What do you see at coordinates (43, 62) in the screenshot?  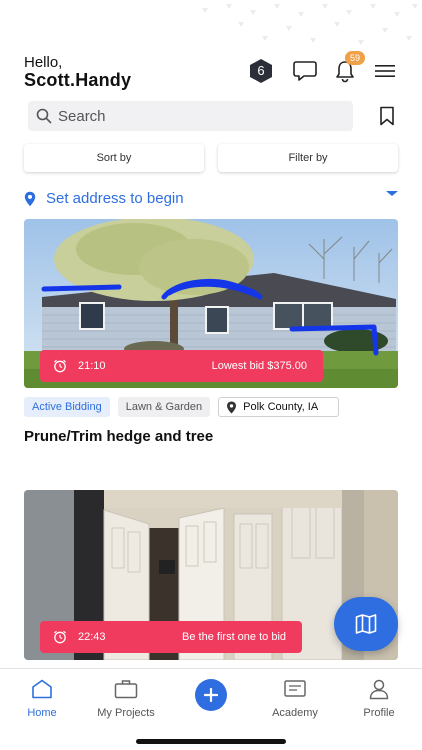 I see `greeting-text: Hello,` at bounding box center [43, 62].